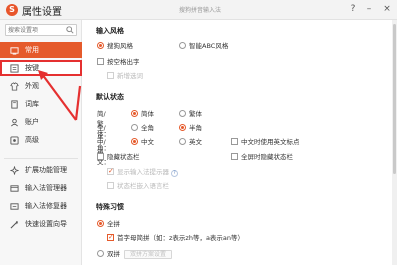 The image size is (397, 265). I want to click on user-icon, so click(14, 122).